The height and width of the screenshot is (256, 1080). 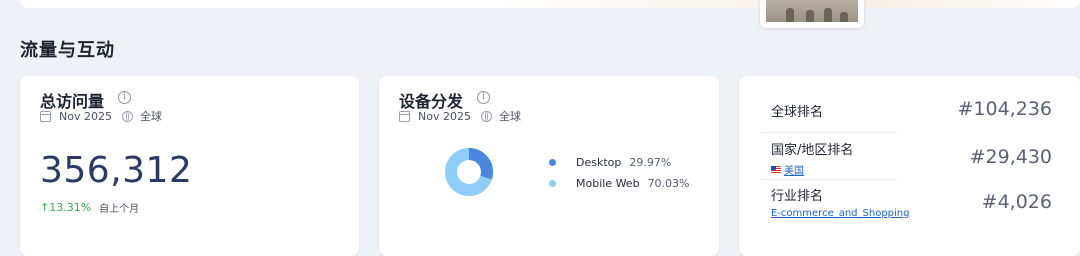 I want to click on visits-change: ↑ 13.31% 自上个月, so click(x=89, y=207).